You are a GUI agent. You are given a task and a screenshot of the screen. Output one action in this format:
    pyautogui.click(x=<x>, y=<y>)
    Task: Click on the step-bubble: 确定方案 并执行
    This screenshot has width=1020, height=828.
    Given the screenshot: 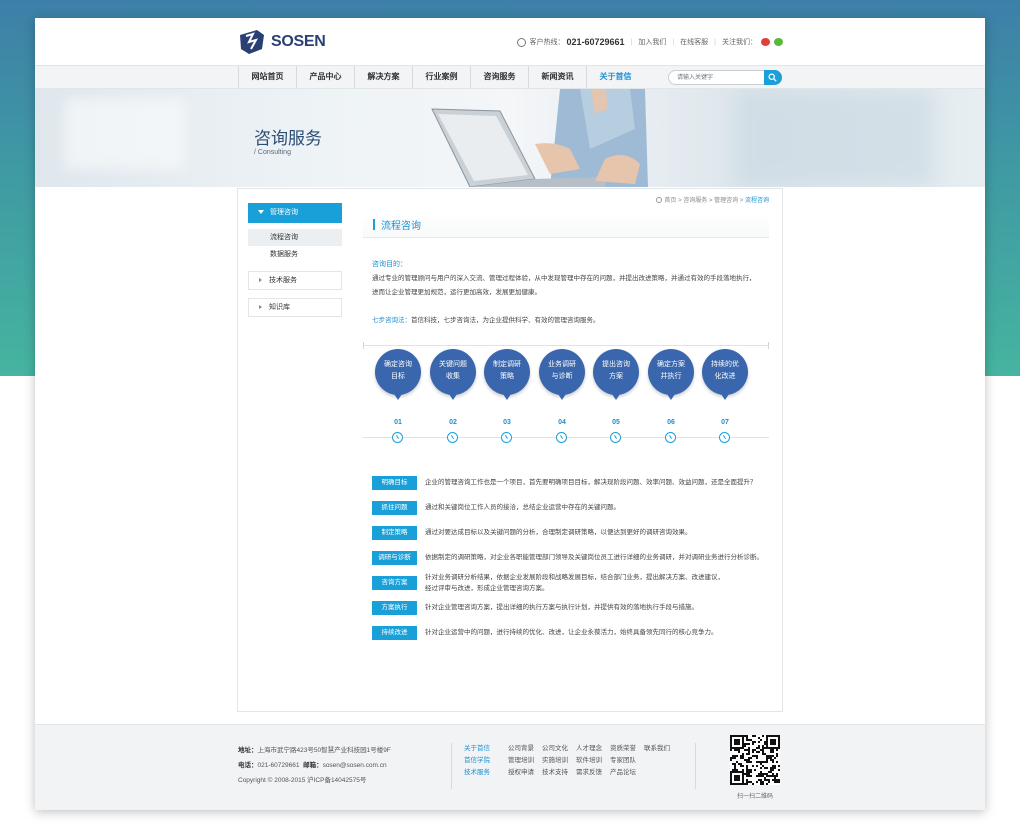 What is the action you would take?
    pyautogui.click(x=671, y=374)
    